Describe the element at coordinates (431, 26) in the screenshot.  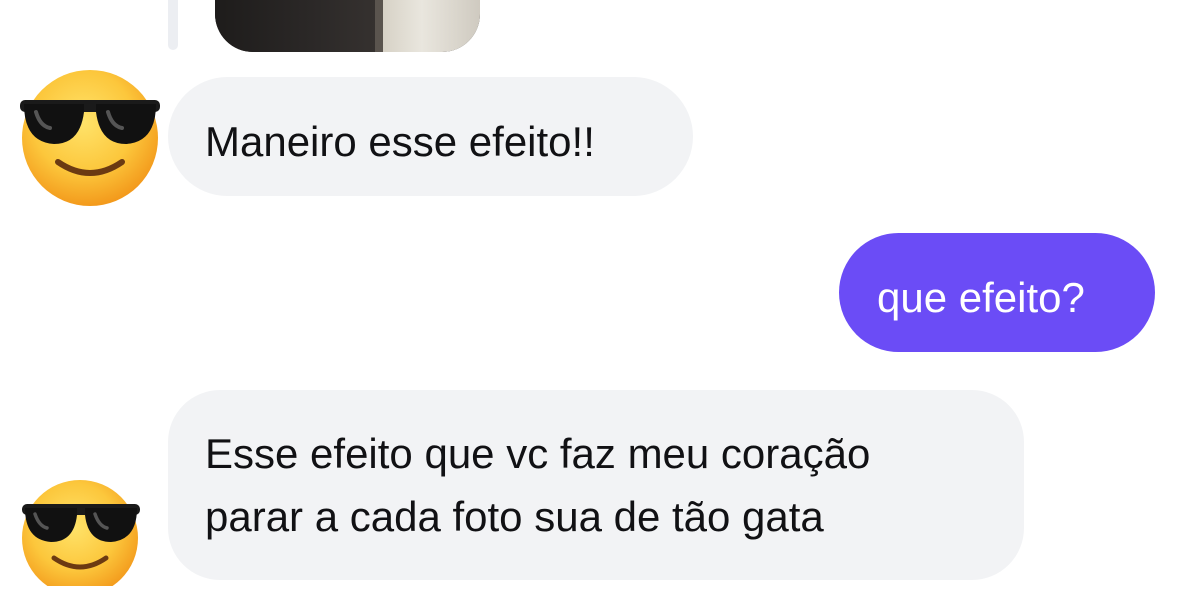
I see `photo-light-region` at that location.